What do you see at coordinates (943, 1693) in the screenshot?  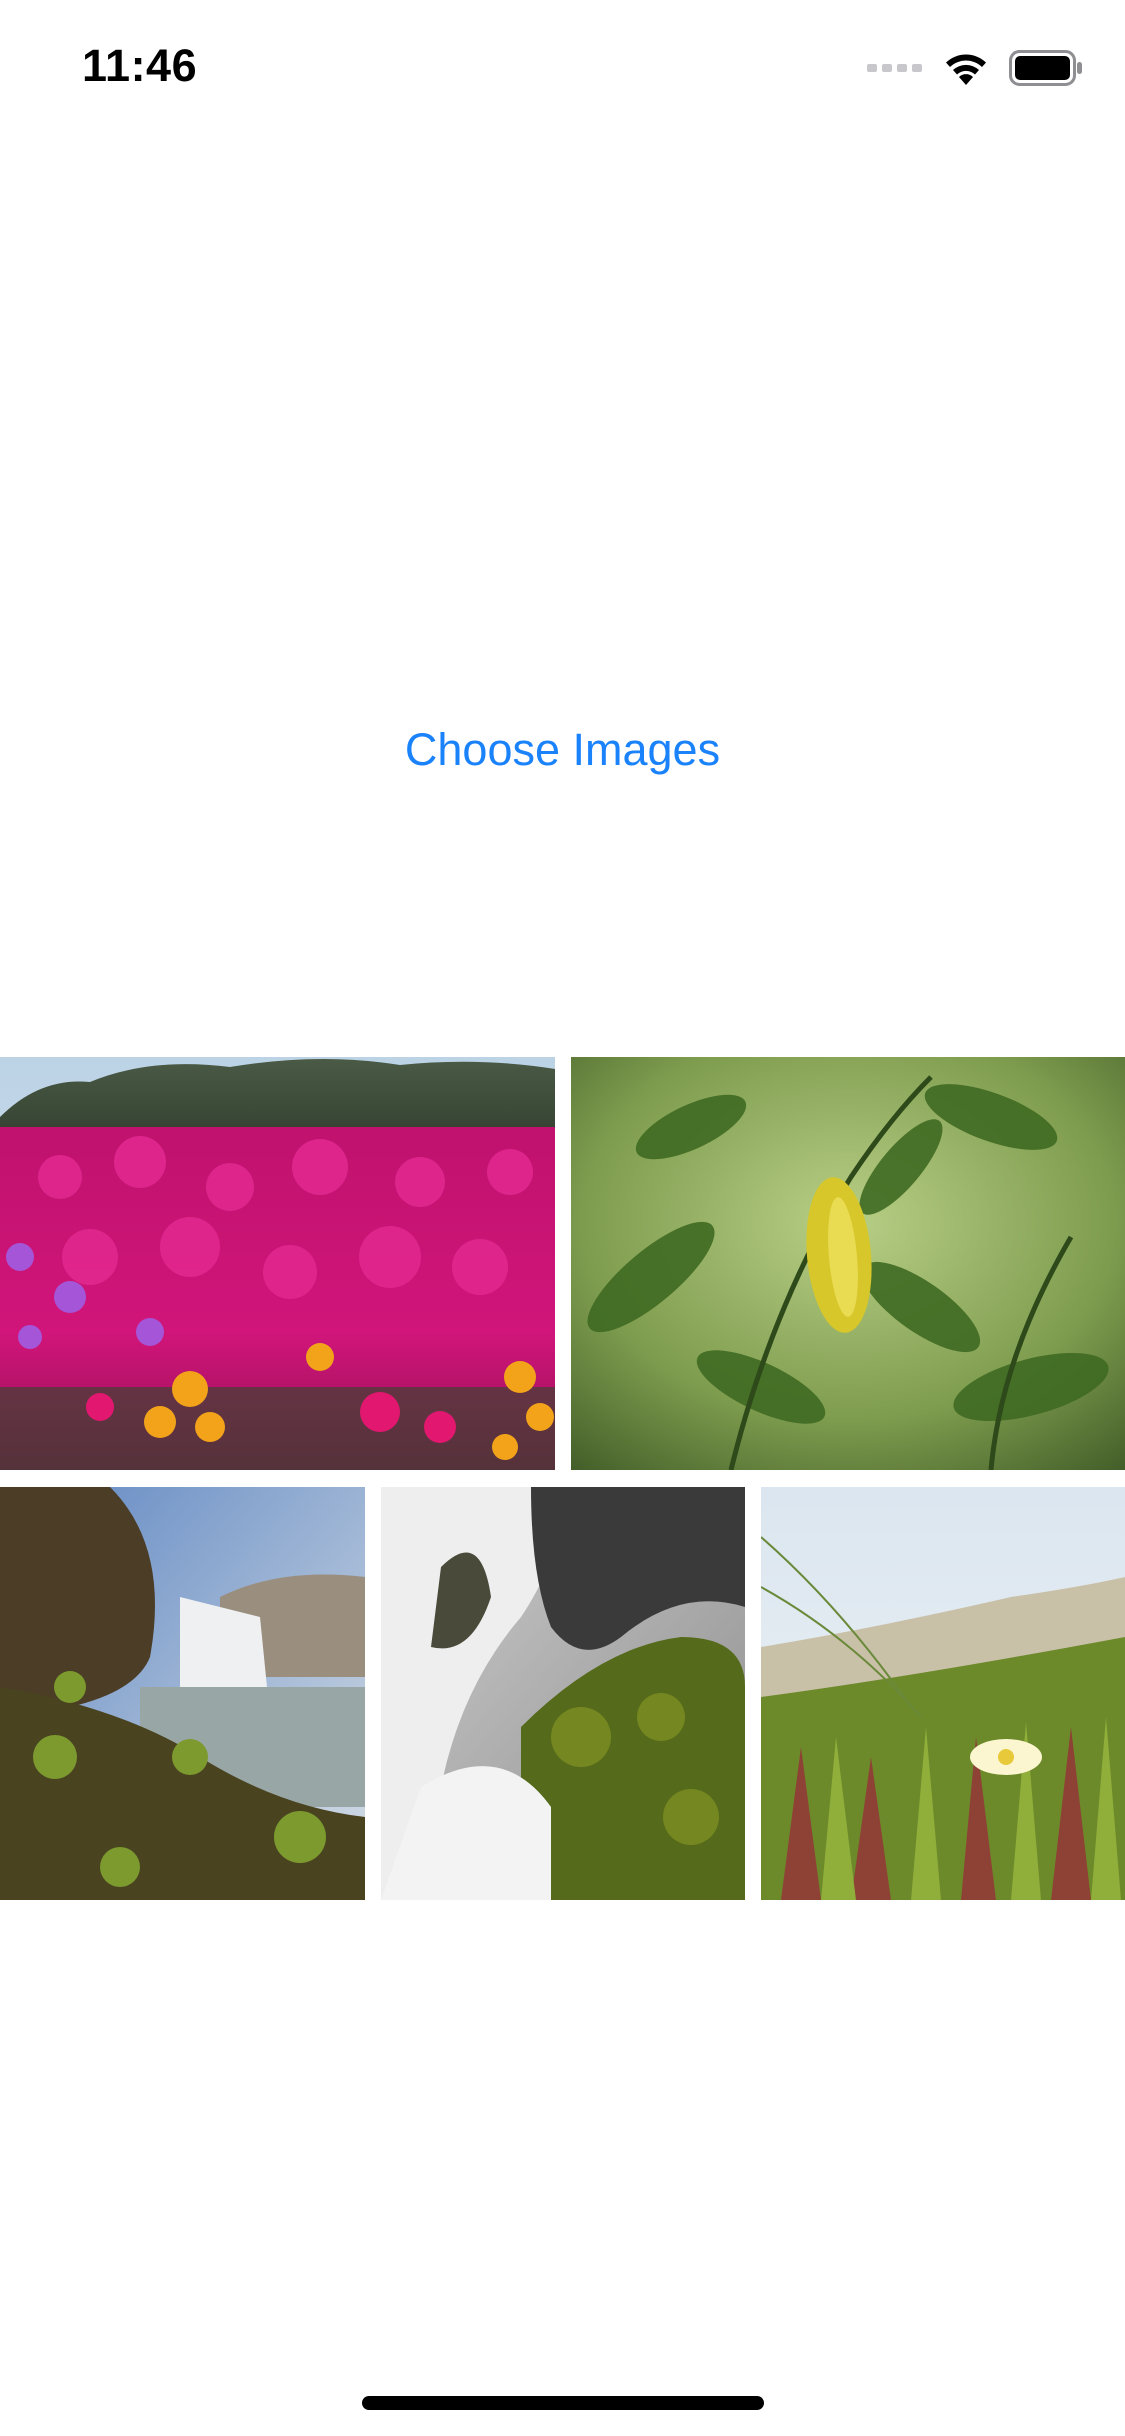 I see `photo-ice-plant-flower` at bounding box center [943, 1693].